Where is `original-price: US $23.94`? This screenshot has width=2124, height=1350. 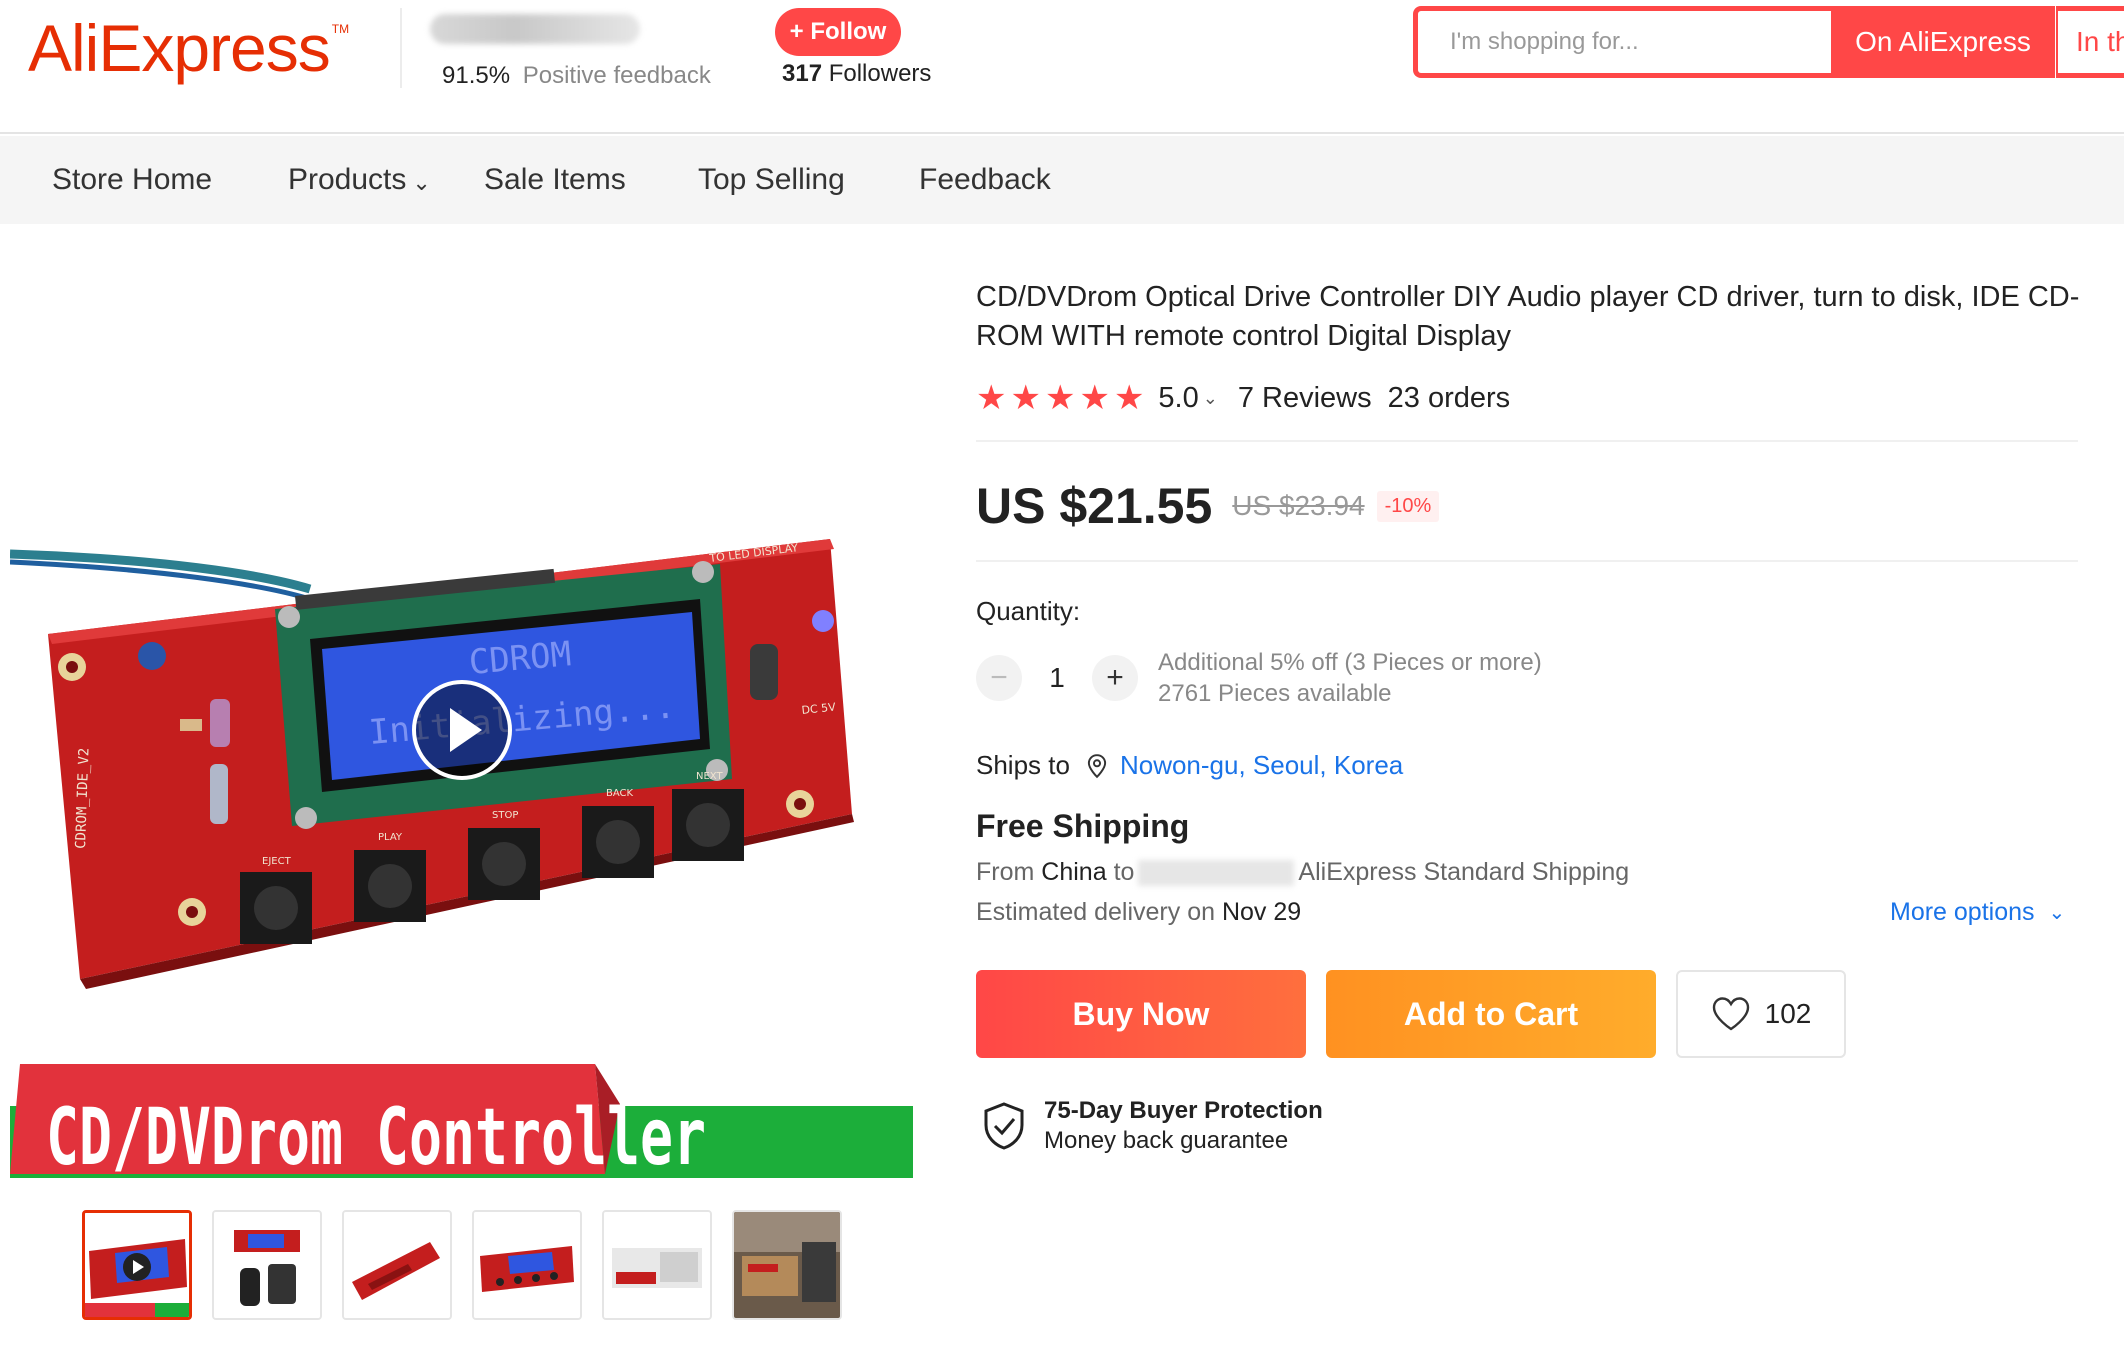
original-price: US $23.94 is located at coordinates (1298, 505).